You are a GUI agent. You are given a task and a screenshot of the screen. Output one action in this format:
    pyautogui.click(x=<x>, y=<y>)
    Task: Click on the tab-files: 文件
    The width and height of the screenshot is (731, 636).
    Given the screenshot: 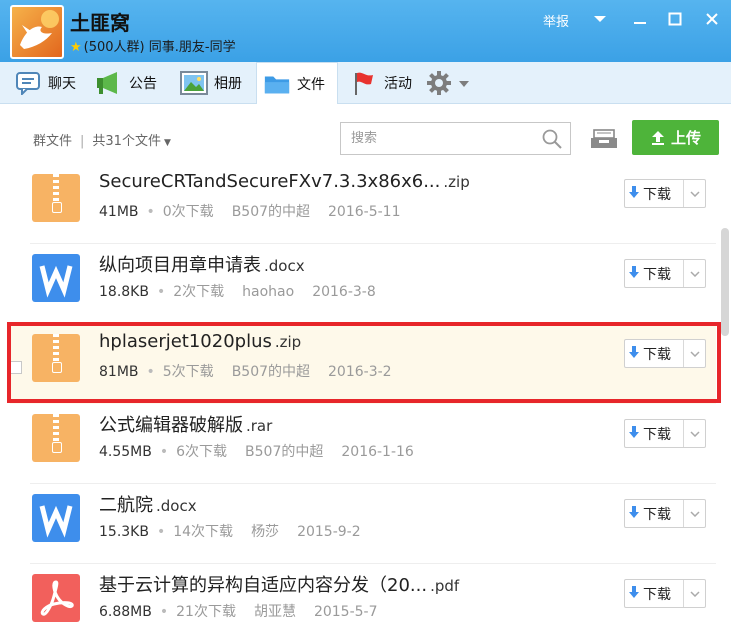 What is the action you would take?
    pyautogui.click(x=297, y=83)
    